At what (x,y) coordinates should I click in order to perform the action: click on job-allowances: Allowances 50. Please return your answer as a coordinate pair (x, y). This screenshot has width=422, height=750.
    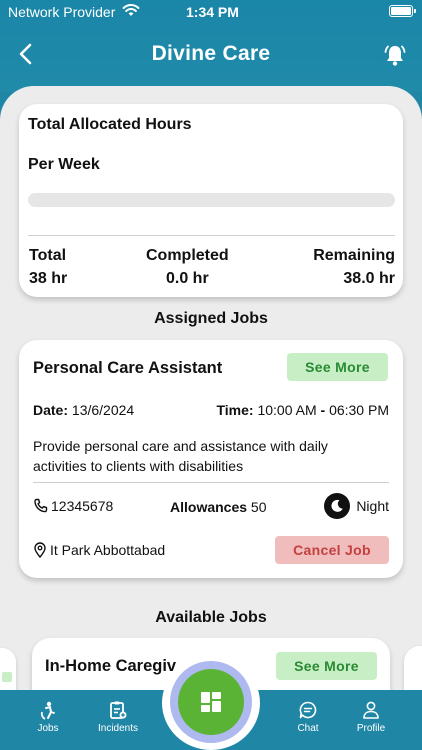
    Looking at the image, I should click on (218, 507).